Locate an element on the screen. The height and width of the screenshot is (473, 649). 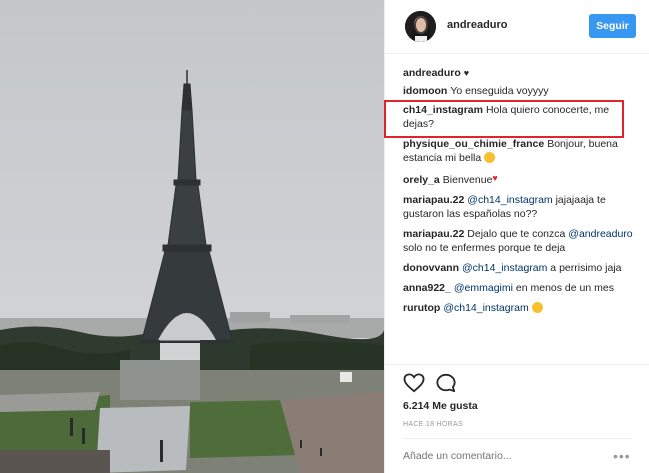
comment-text: a perrisimo jaja is located at coordinates (584, 268).